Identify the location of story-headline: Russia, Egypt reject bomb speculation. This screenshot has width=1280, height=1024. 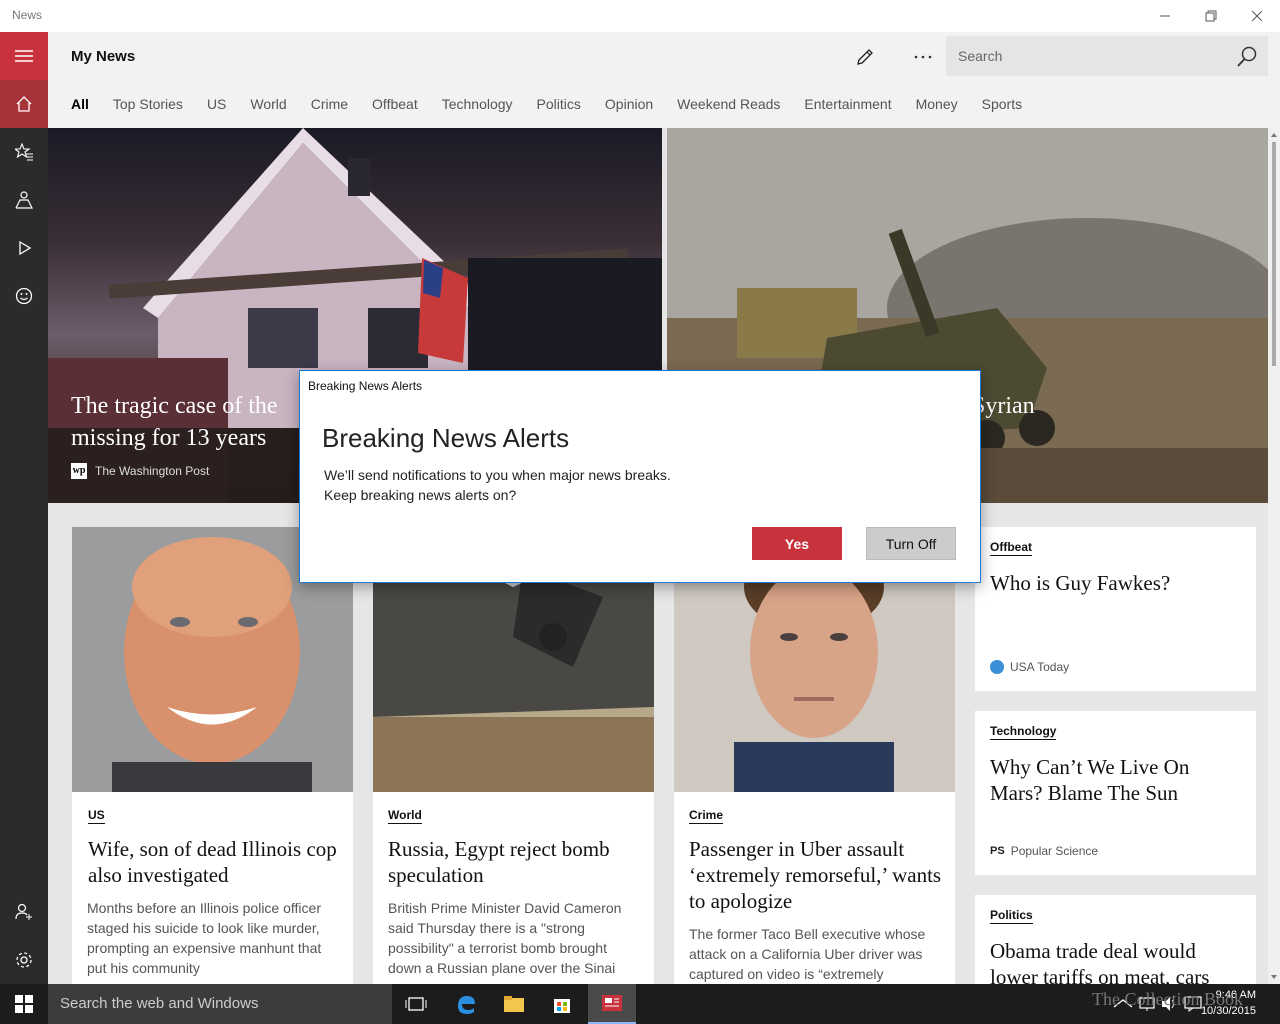
(515, 862).